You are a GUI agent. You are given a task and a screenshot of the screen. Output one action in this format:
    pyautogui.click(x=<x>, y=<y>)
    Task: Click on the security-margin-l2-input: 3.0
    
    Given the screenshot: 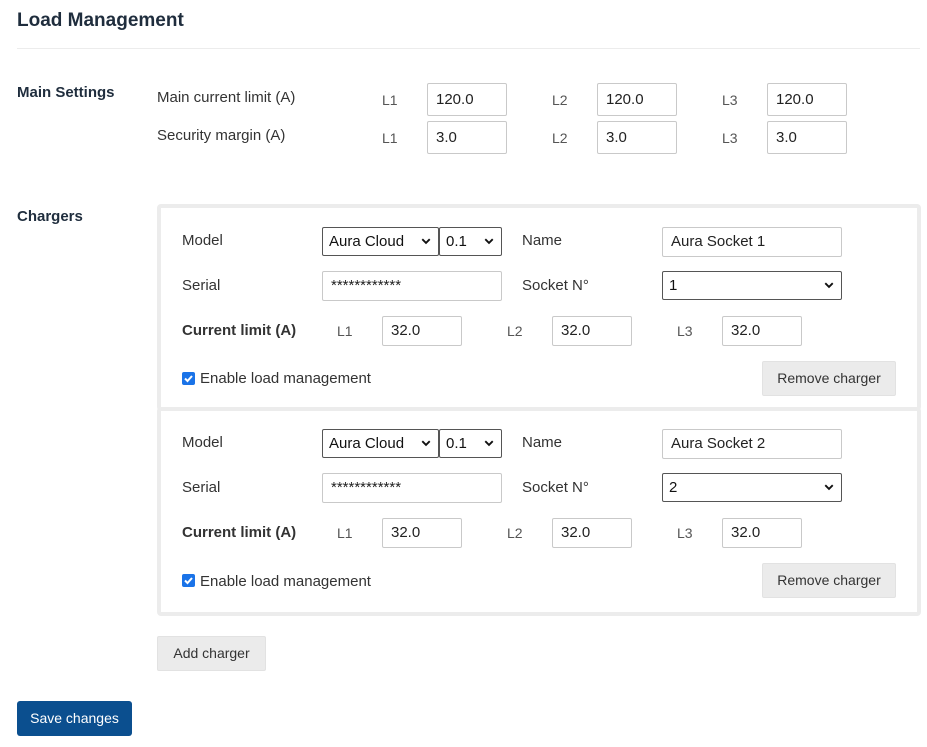 What is the action you would take?
    pyautogui.click(x=637, y=137)
    